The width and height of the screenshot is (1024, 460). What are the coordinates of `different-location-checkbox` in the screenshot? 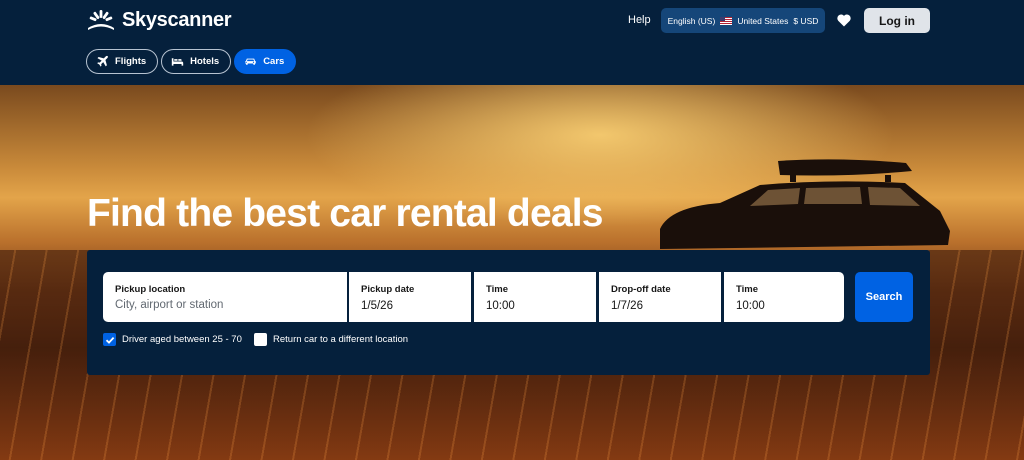 It's located at (260, 339).